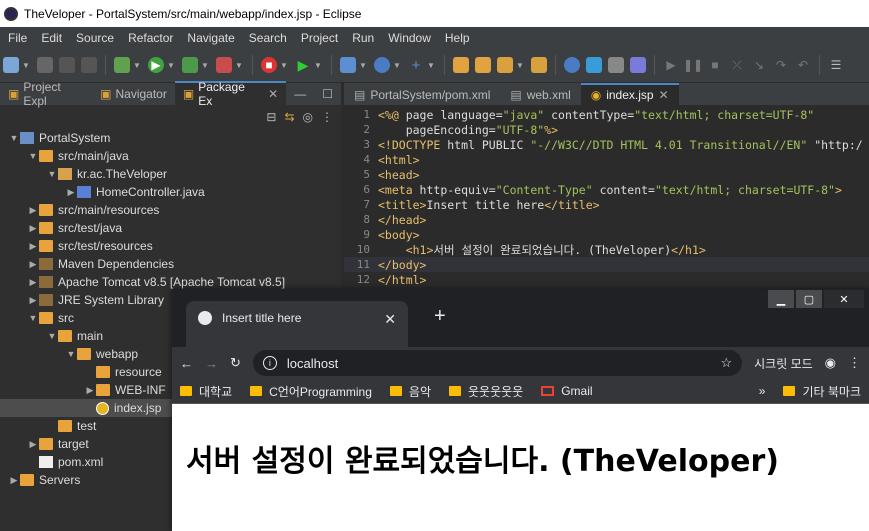 The width and height of the screenshot is (869, 531). Describe the element at coordinates (170, 138) in the screenshot. I see `tree-item: ▼ PortalSystem` at that location.